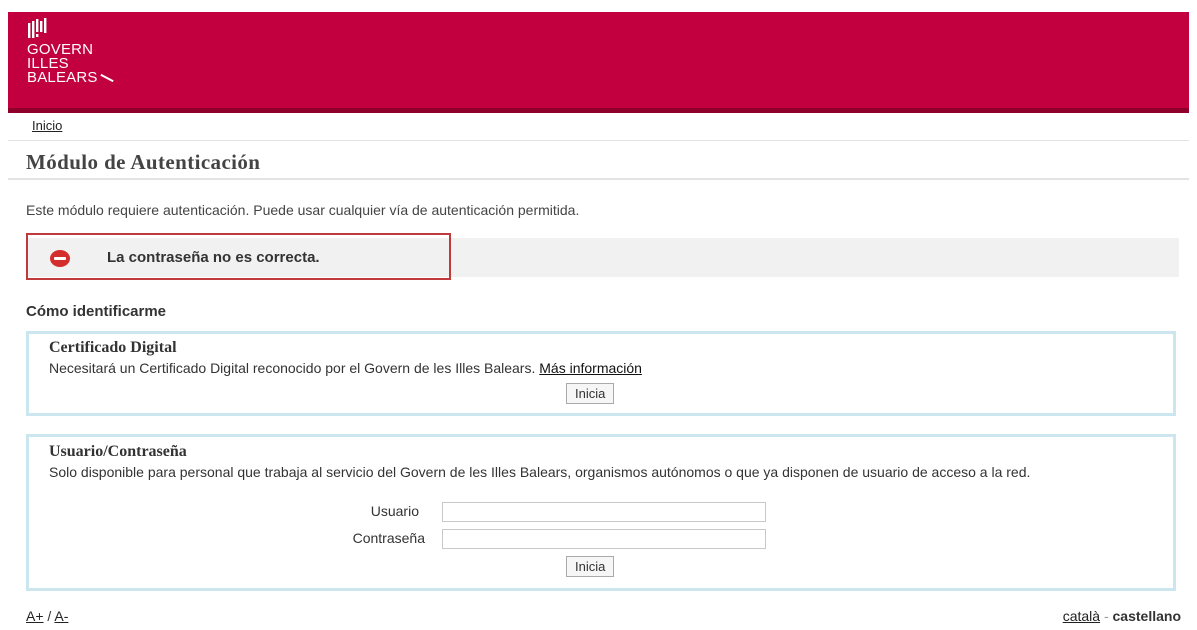 The height and width of the screenshot is (630, 1197). Describe the element at coordinates (106, 78) in the screenshot. I see `logo-slash-icon` at that location.